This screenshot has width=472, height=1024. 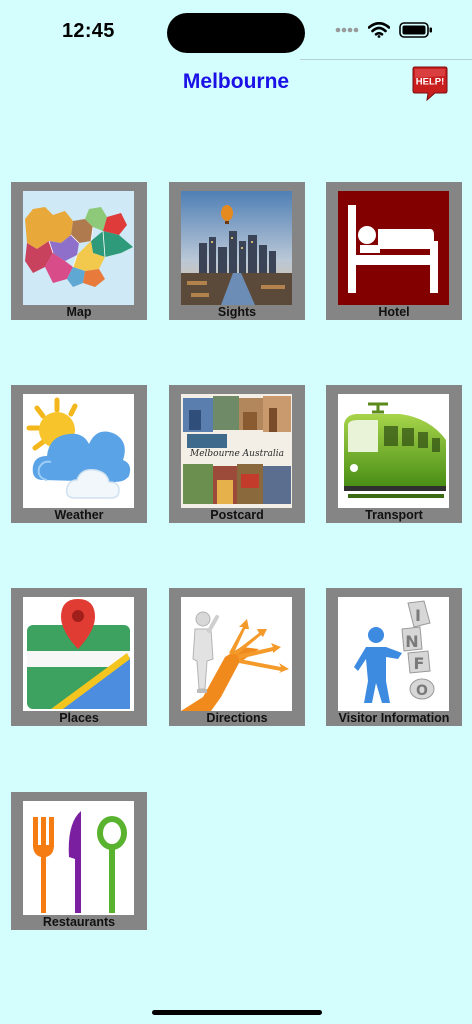 I want to click on tile-label: Weather, so click(x=79, y=515).